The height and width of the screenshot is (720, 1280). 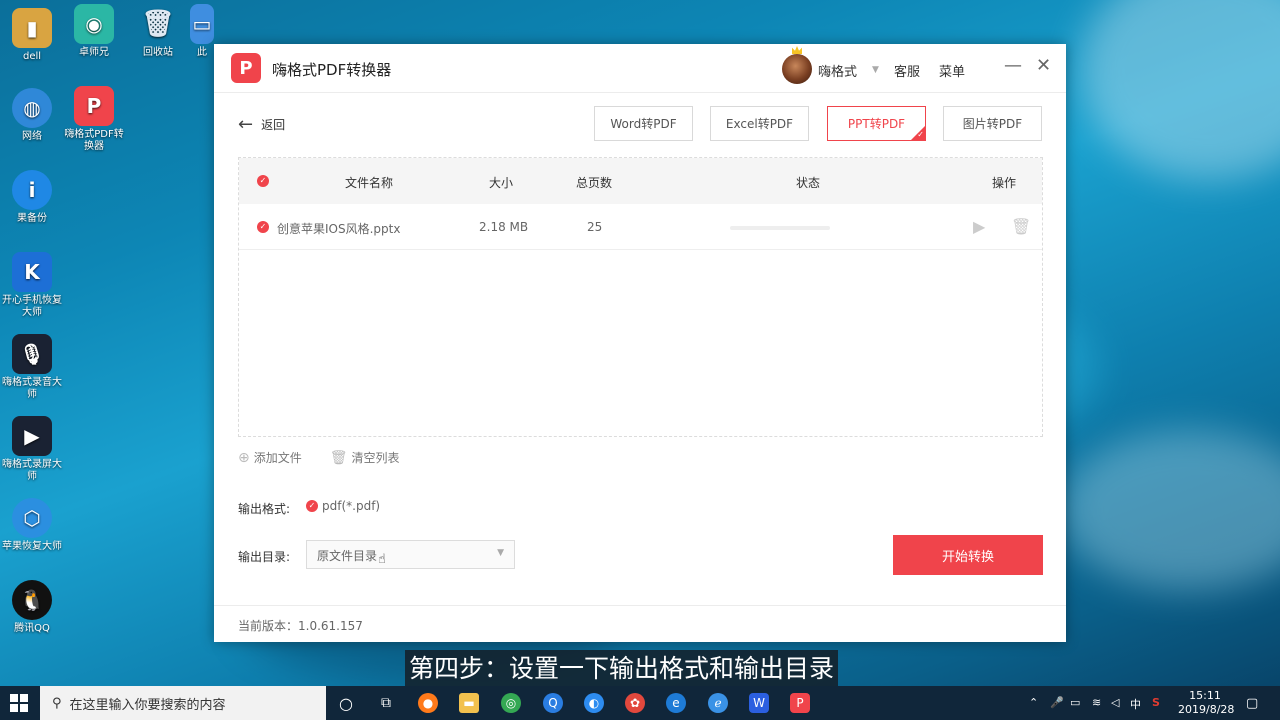 I want to click on output-dir-select: 原文件目录 ▼, so click(x=410, y=554).